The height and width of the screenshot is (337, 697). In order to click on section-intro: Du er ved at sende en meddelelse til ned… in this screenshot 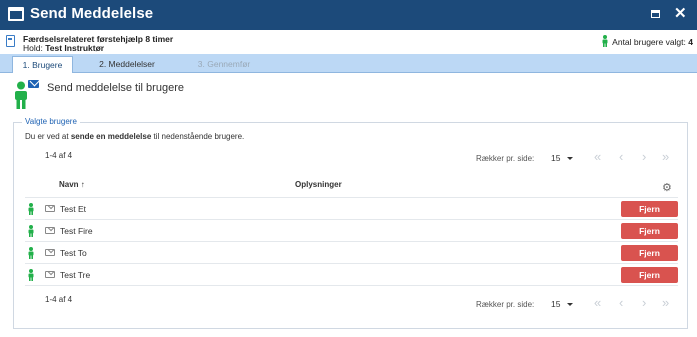, I will do `click(134, 136)`.